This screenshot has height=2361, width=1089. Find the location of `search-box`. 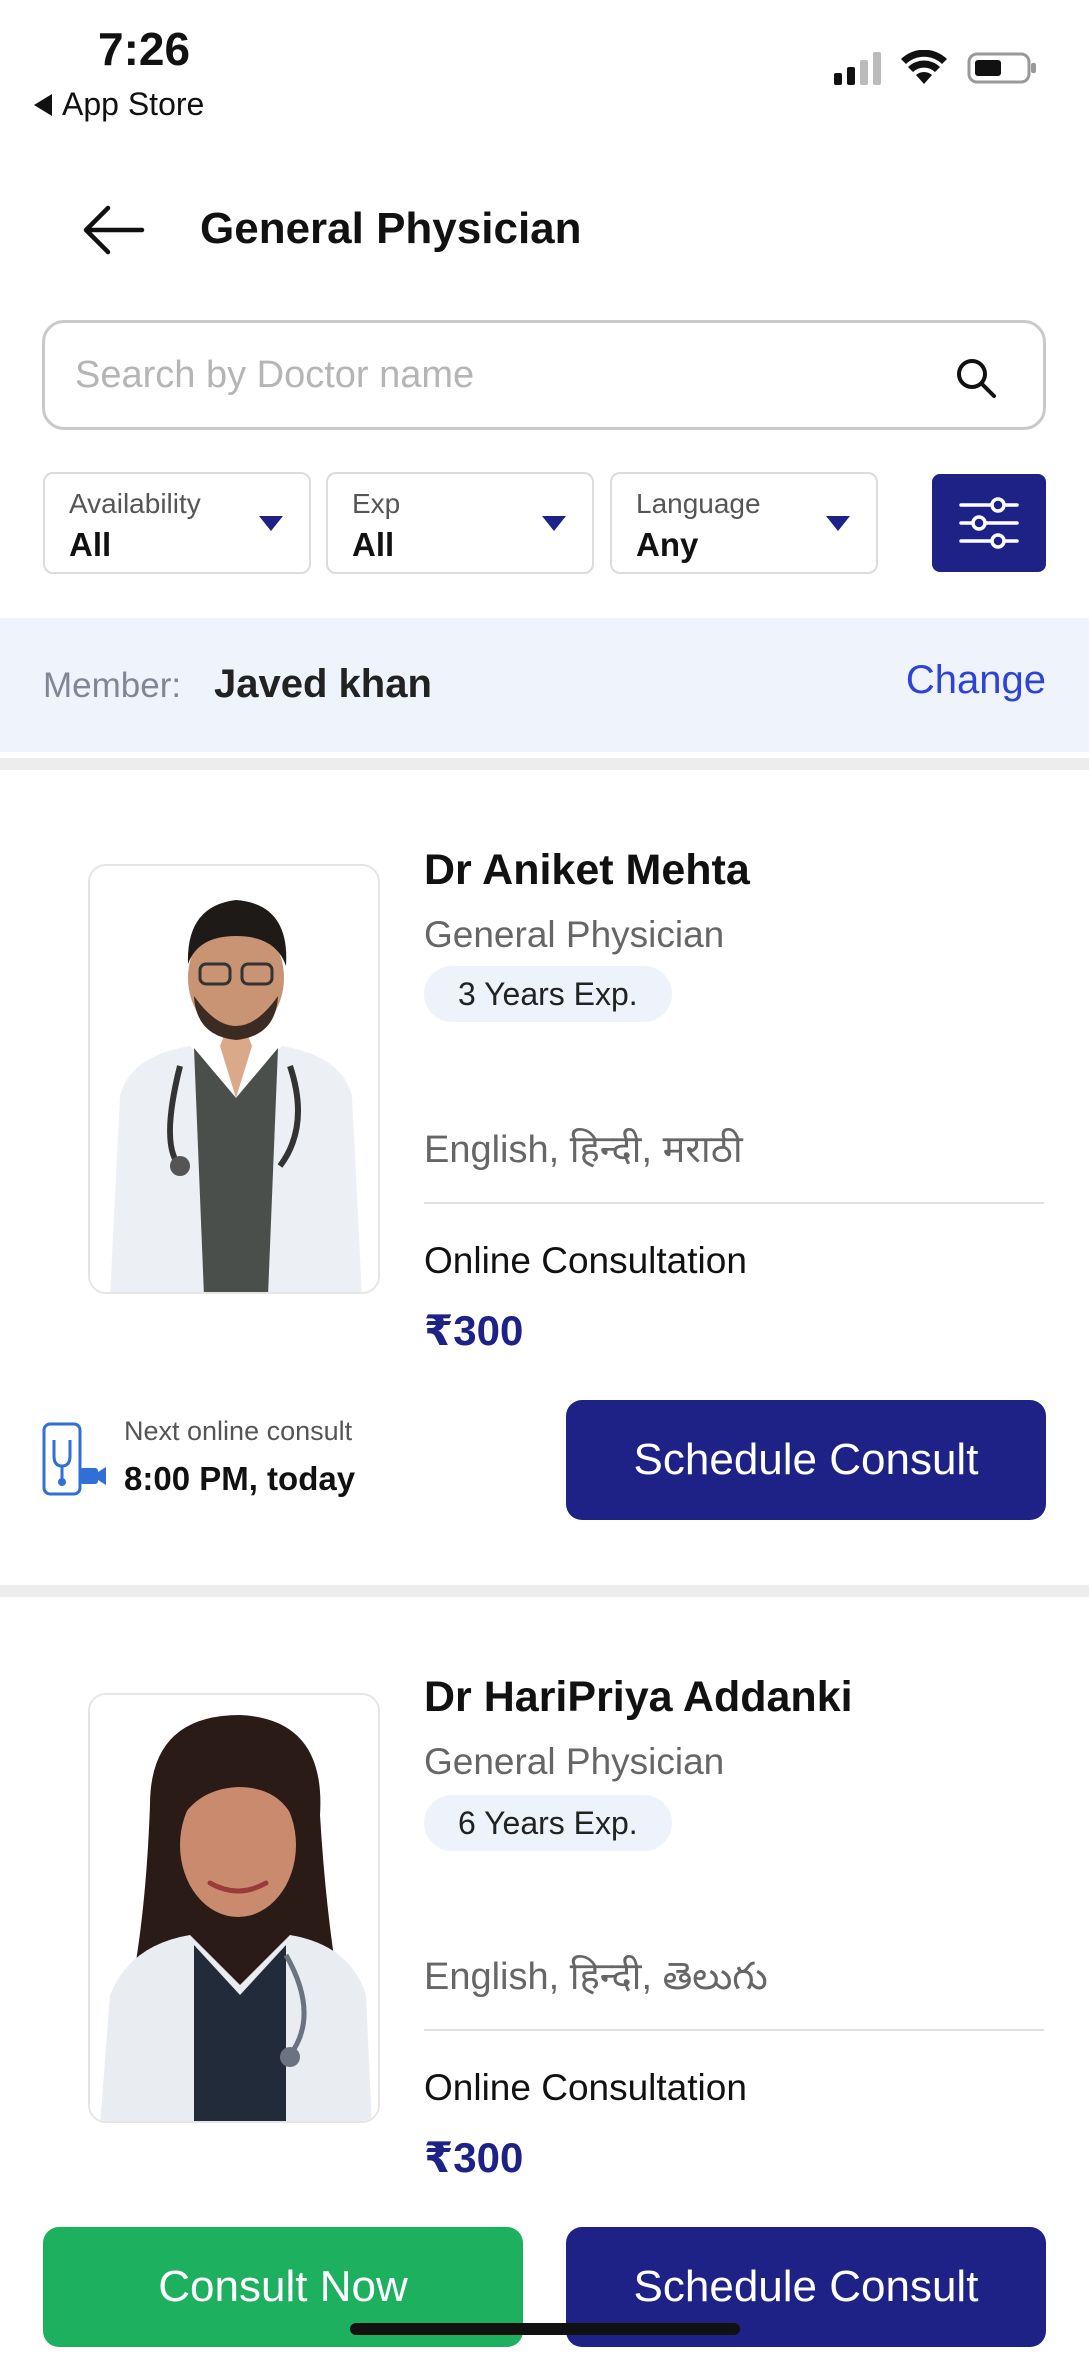

search-box is located at coordinates (544, 375).